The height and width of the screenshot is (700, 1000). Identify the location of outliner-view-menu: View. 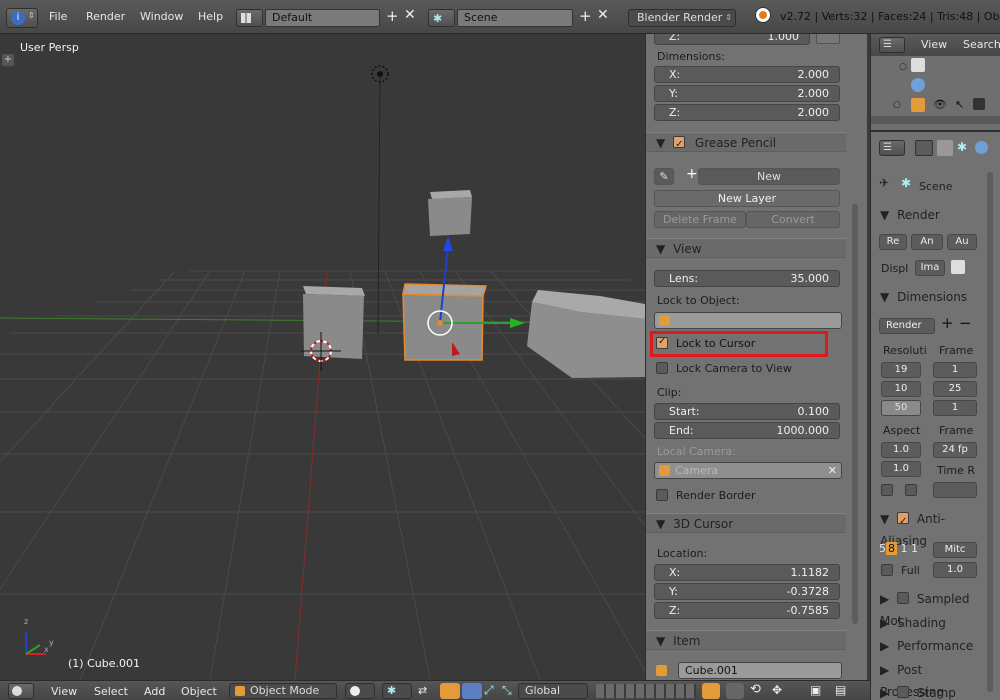
(934, 44).